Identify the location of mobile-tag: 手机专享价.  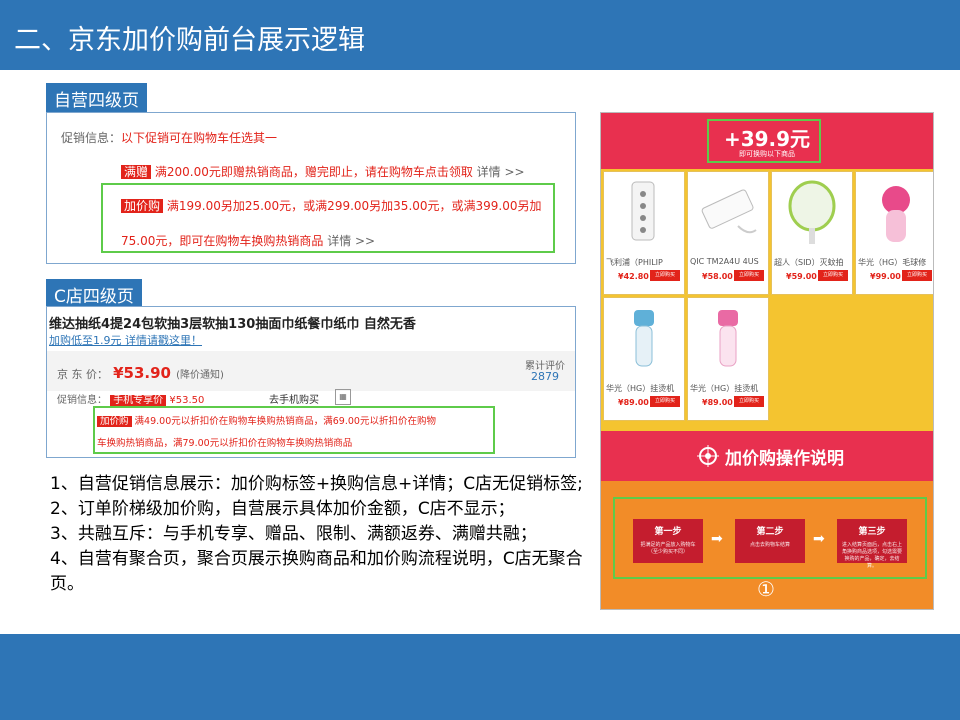
(138, 400).